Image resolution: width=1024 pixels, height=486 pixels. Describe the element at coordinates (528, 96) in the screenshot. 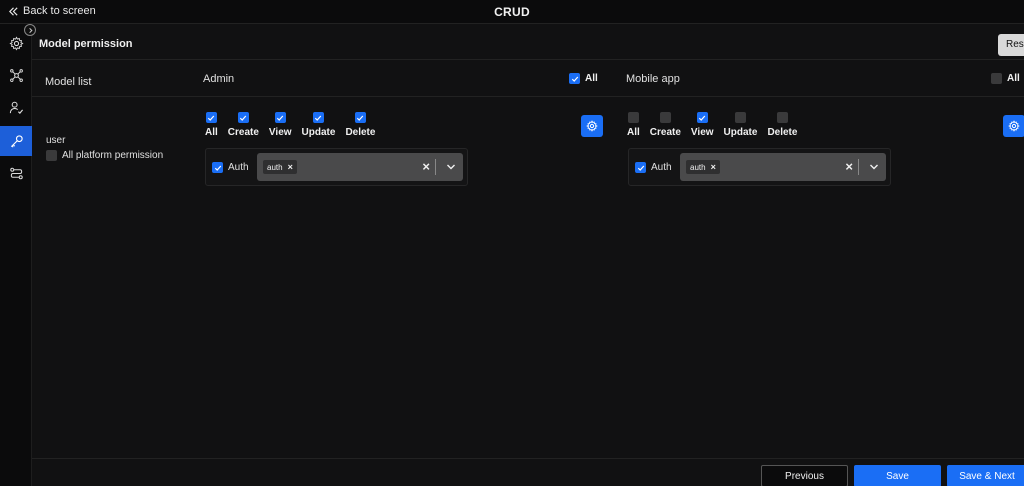

I see `header-row-divider` at that location.